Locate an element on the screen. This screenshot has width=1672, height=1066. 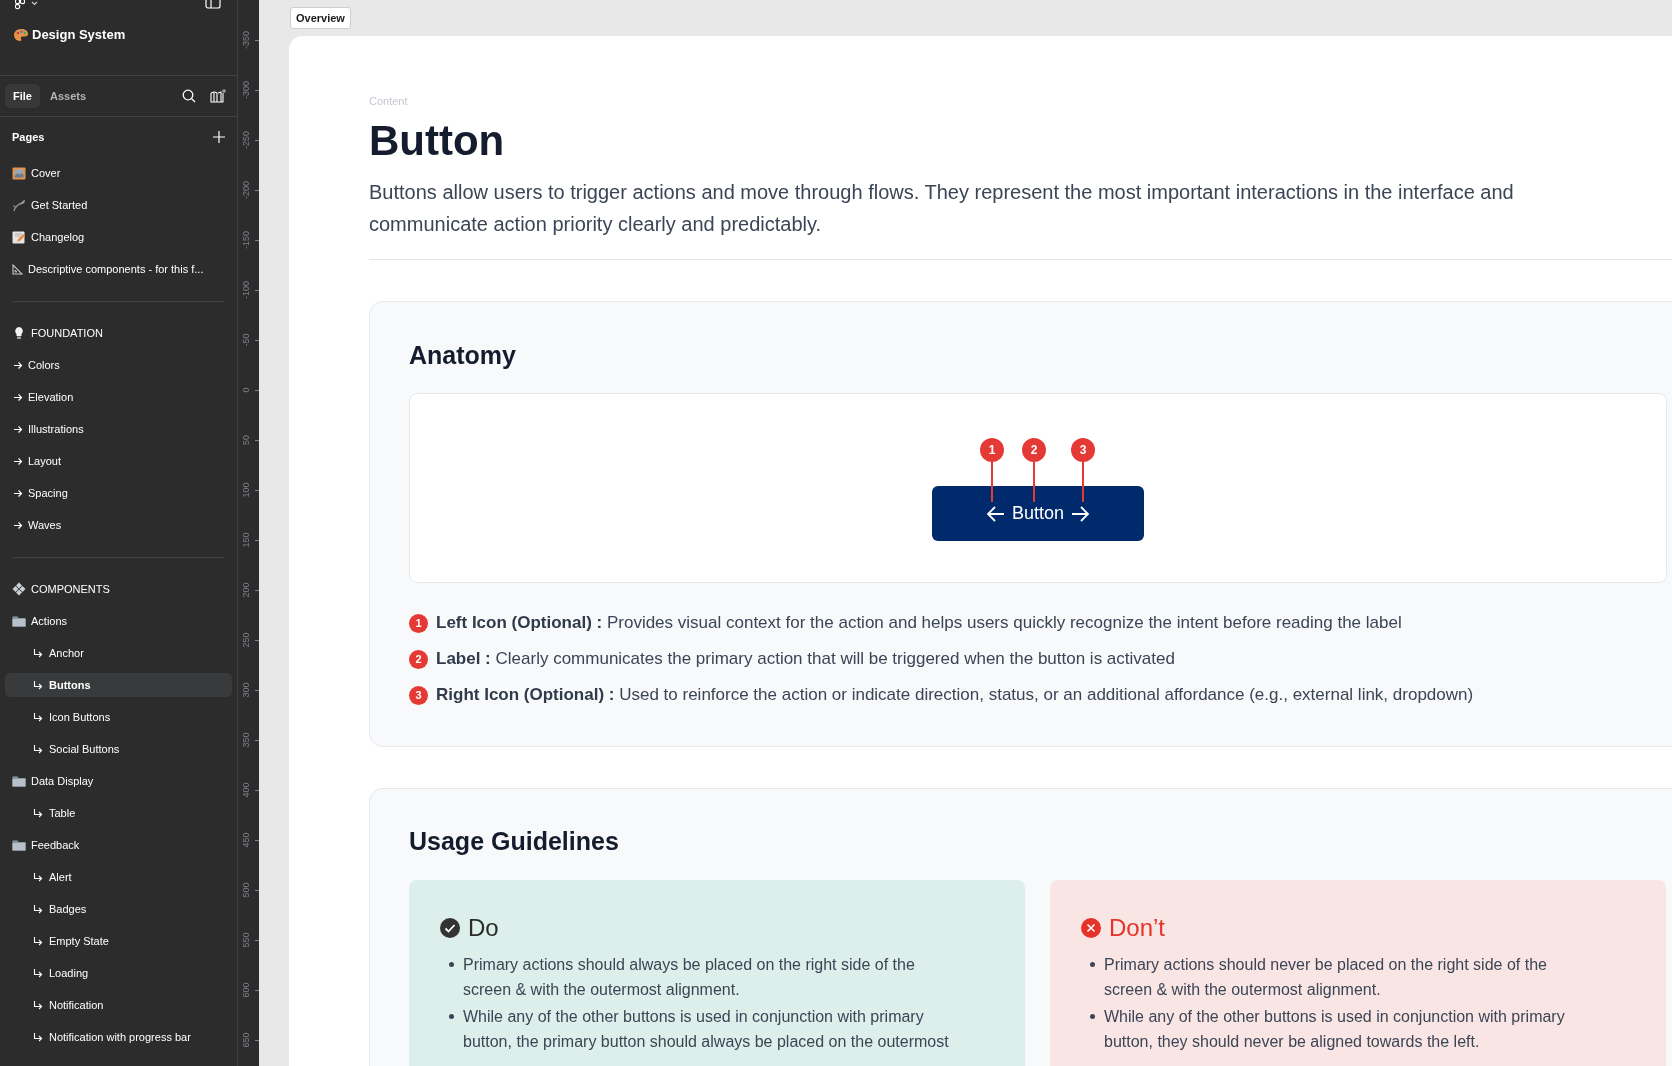
section-heading: FOUNDATION is located at coordinates (67, 333).